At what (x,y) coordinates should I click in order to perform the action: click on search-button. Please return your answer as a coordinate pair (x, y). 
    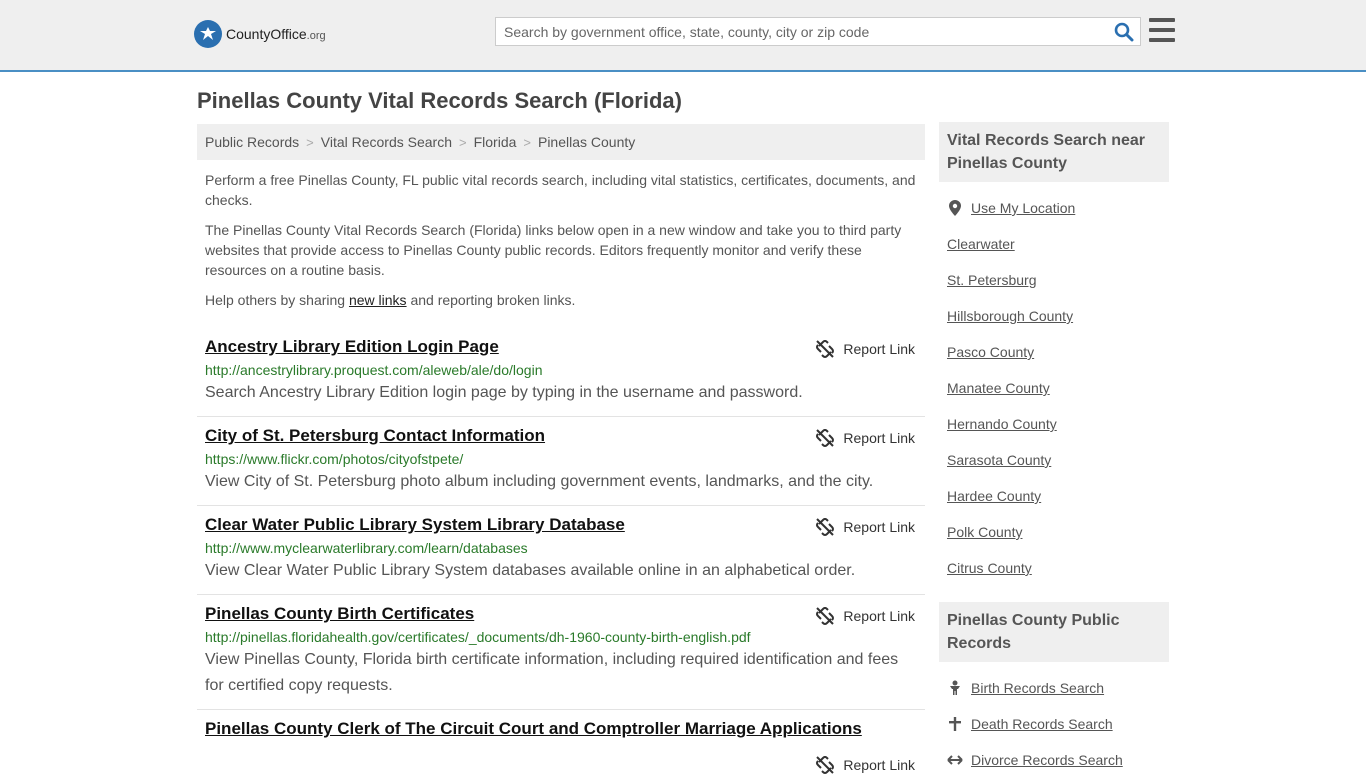
    Looking at the image, I should click on (1124, 31).